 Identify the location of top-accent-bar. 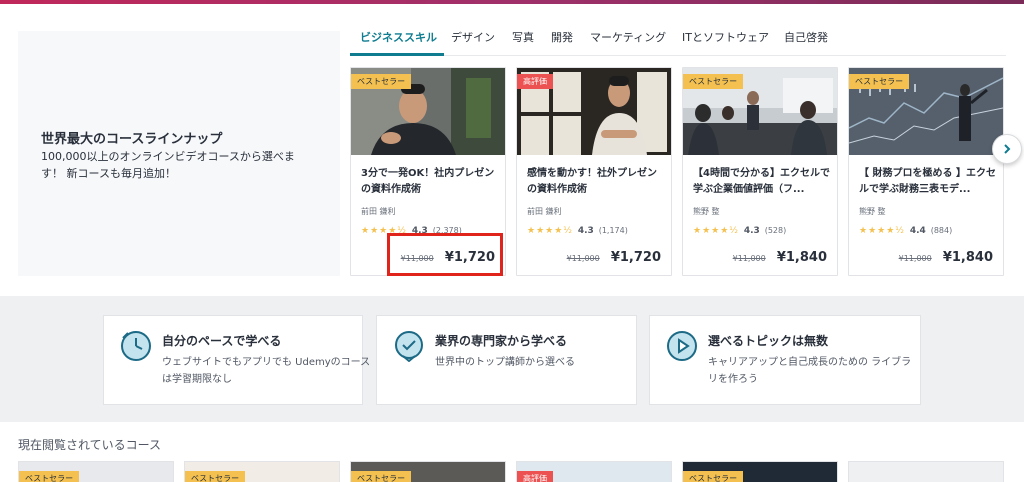
(512, 2).